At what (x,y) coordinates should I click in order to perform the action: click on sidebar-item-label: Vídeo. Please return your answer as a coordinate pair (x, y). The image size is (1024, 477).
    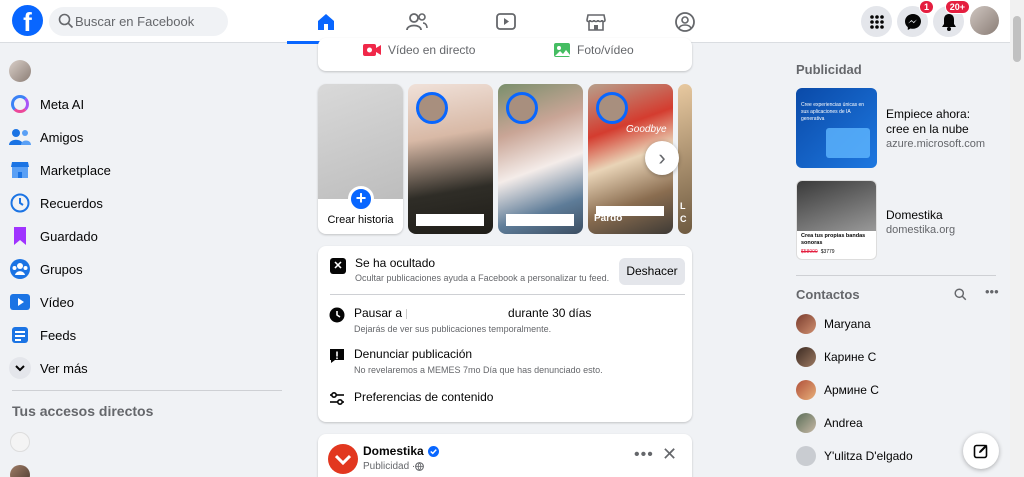
    Looking at the image, I should click on (57, 302).